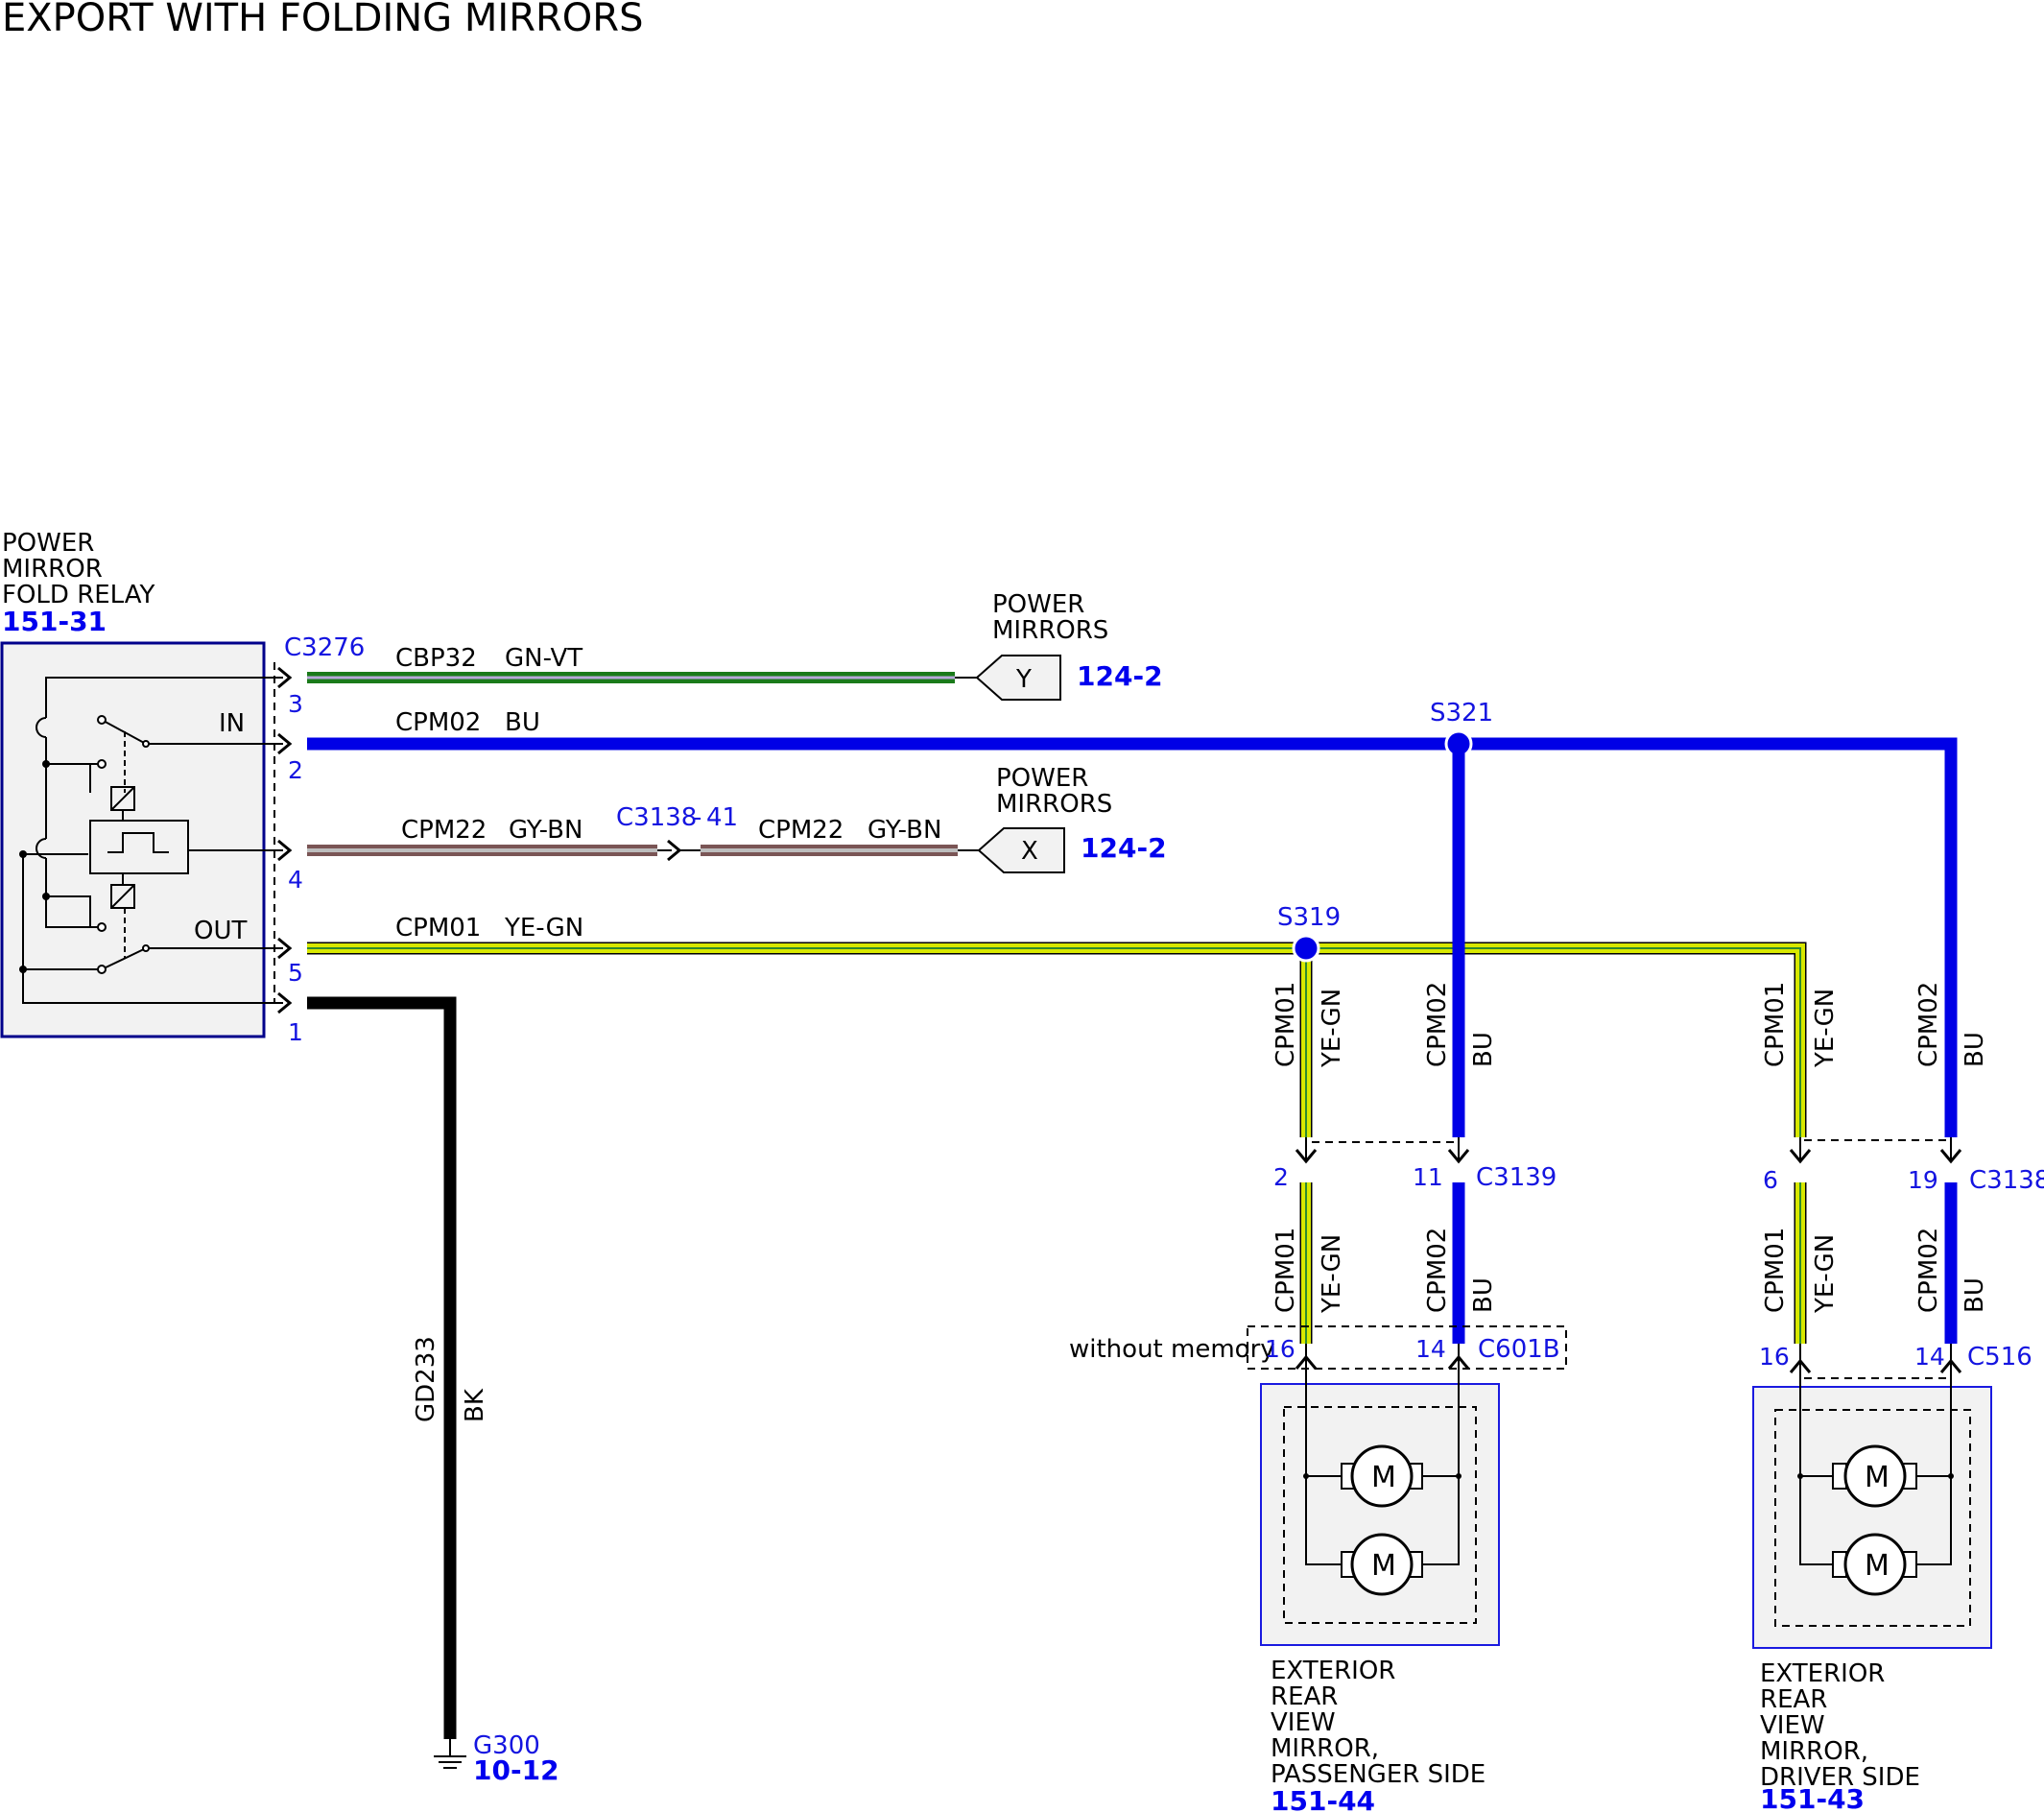 The height and width of the screenshot is (1813, 2044). What do you see at coordinates (1461, 714) in the screenshot?
I see `splice-s321-label: S321` at bounding box center [1461, 714].